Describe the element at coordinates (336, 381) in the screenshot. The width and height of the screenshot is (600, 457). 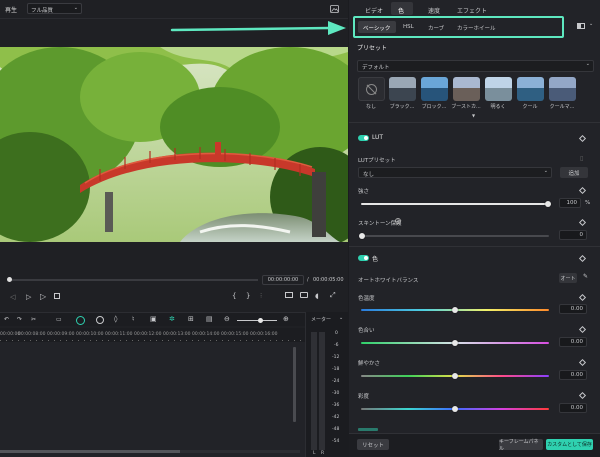
I see `meter-scale: -24` at that location.